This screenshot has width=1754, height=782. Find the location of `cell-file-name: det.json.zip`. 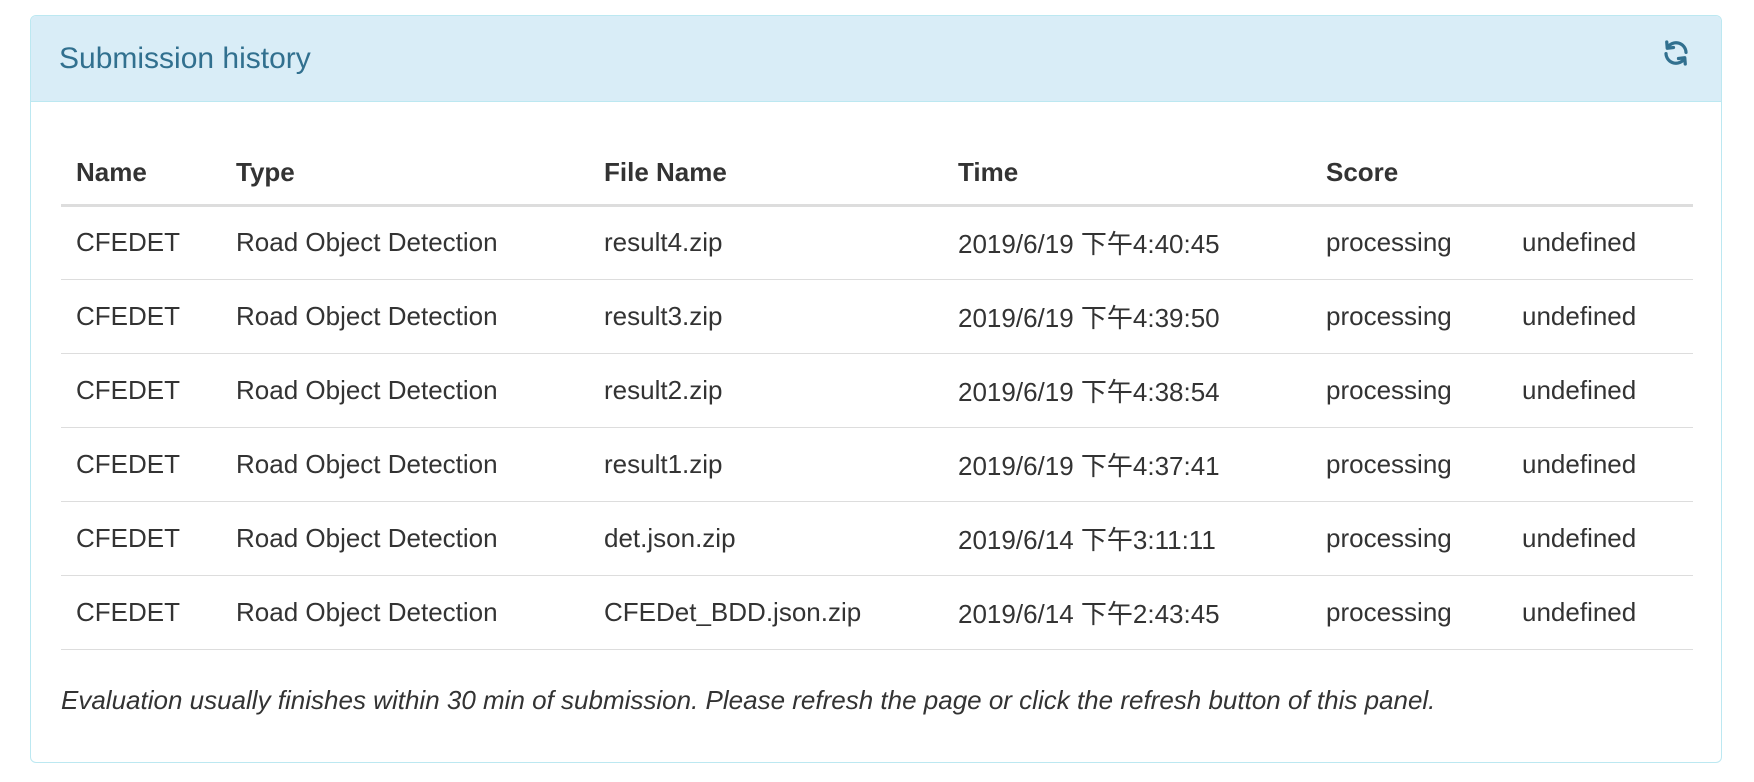

cell-file-name: det.json.zip is located at coordinates (766, 538).